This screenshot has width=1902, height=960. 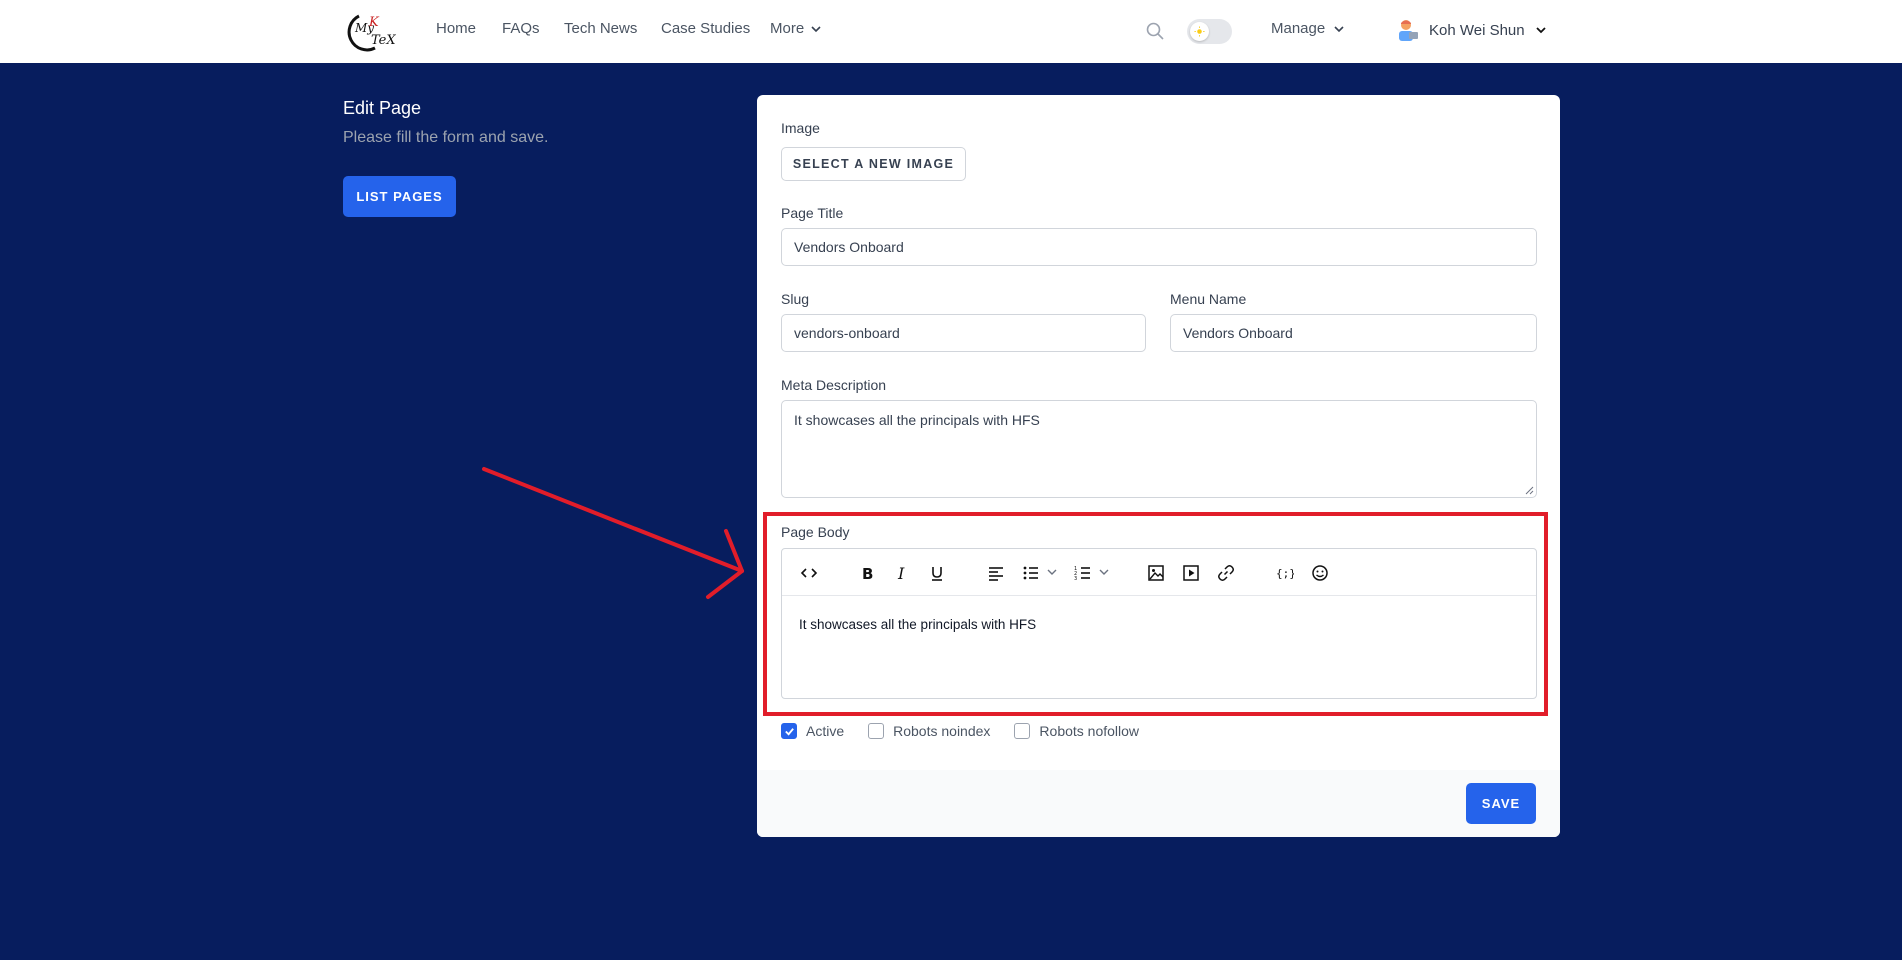 I want to click on editor-toolbar: B I 123 {;}, so click(x=1159, y=572).